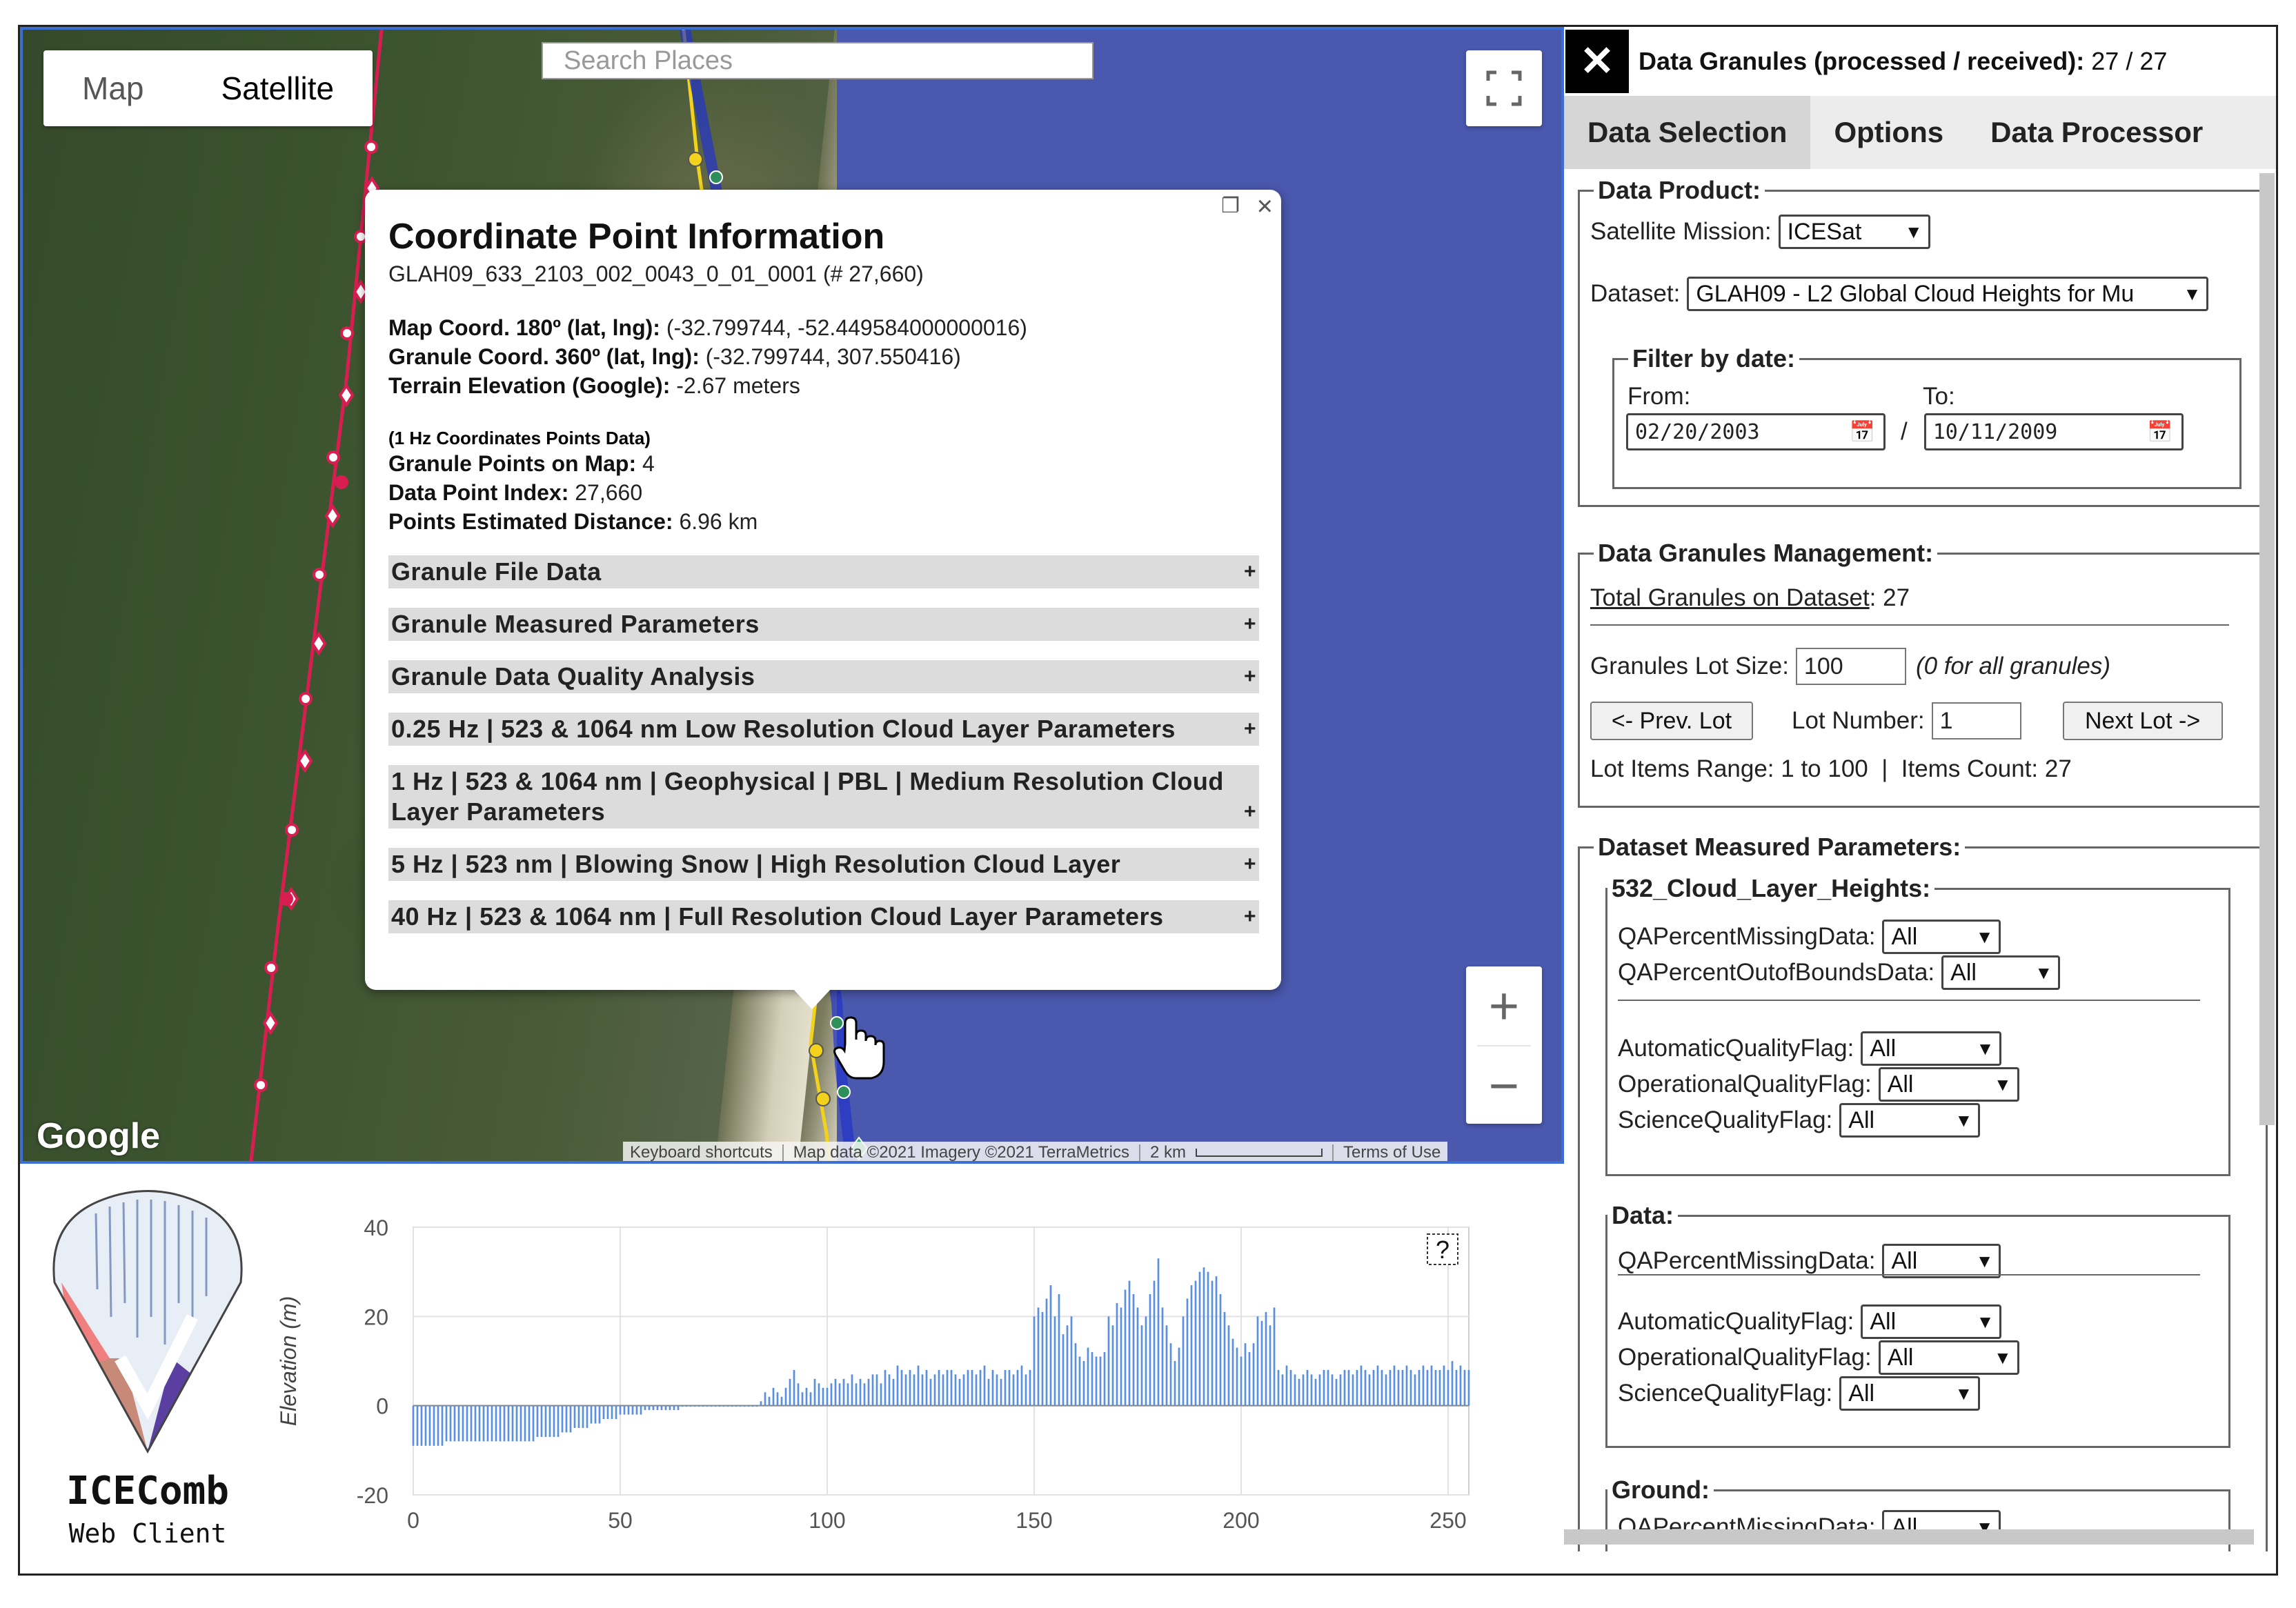 This screenshot has height=1608, width=2296. What do you see at coordinates (716, 177) in the screenshot?
I see `track-point-green` at bounding box center [716, 177].